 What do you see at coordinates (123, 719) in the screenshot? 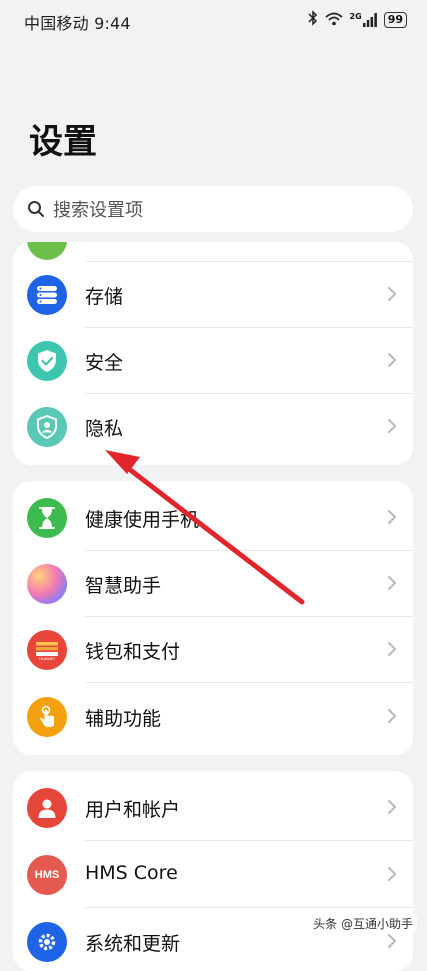
I see `settings-item-label: 辅助功能` at bounding box center [123, 719].